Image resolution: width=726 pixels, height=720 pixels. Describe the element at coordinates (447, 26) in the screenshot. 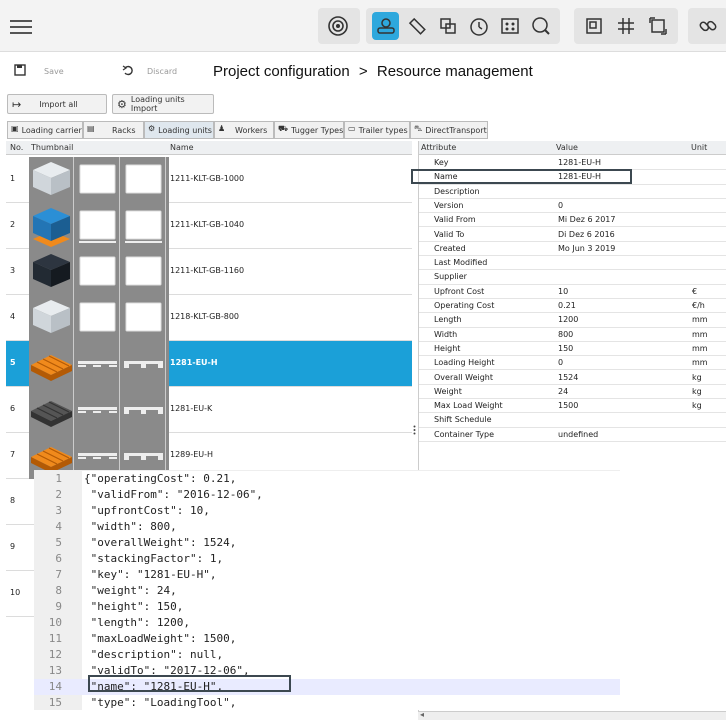

I see `cut-icon` at that location.